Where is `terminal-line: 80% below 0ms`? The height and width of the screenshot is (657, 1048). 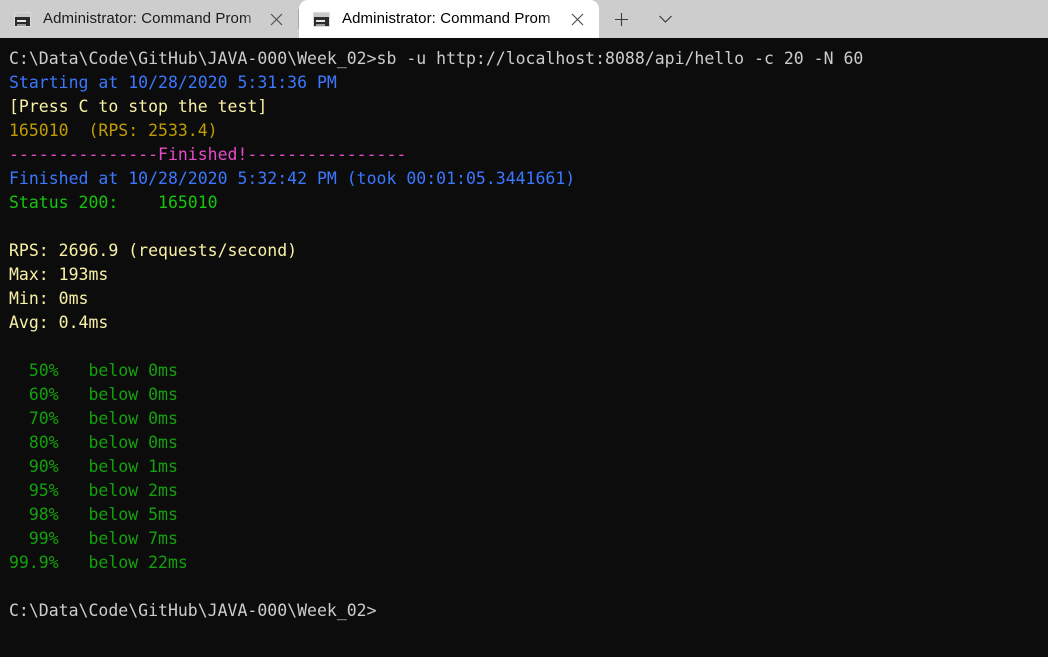
terminal-line: 80% below 0ms is located at coordinates (93, 442).